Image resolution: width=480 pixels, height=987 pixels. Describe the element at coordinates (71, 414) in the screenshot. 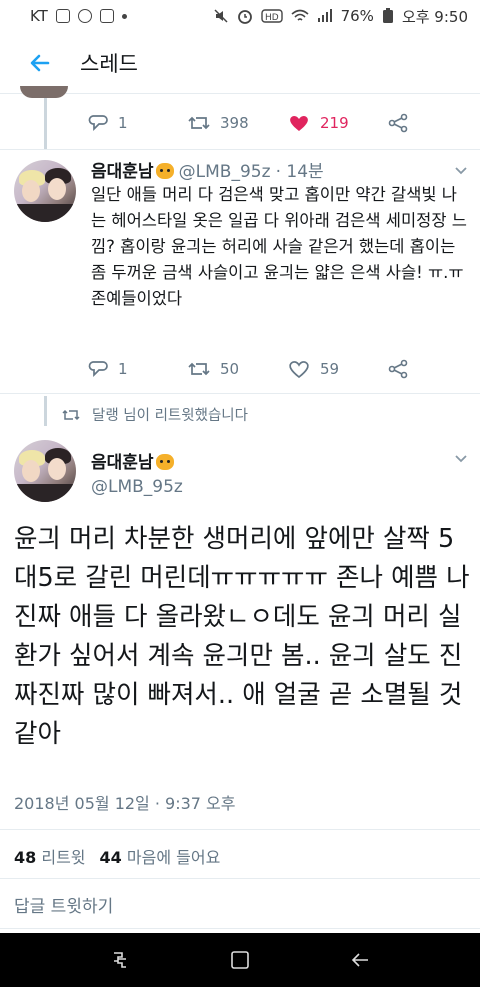

I see `retweet-small-icon` at that location.